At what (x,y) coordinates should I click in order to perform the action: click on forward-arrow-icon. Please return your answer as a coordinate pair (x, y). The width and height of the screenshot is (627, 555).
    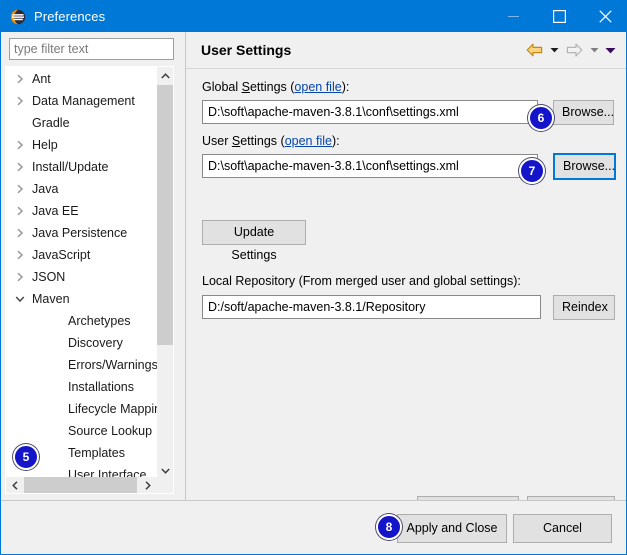
    Looking at the image, I should click on (574, 50).